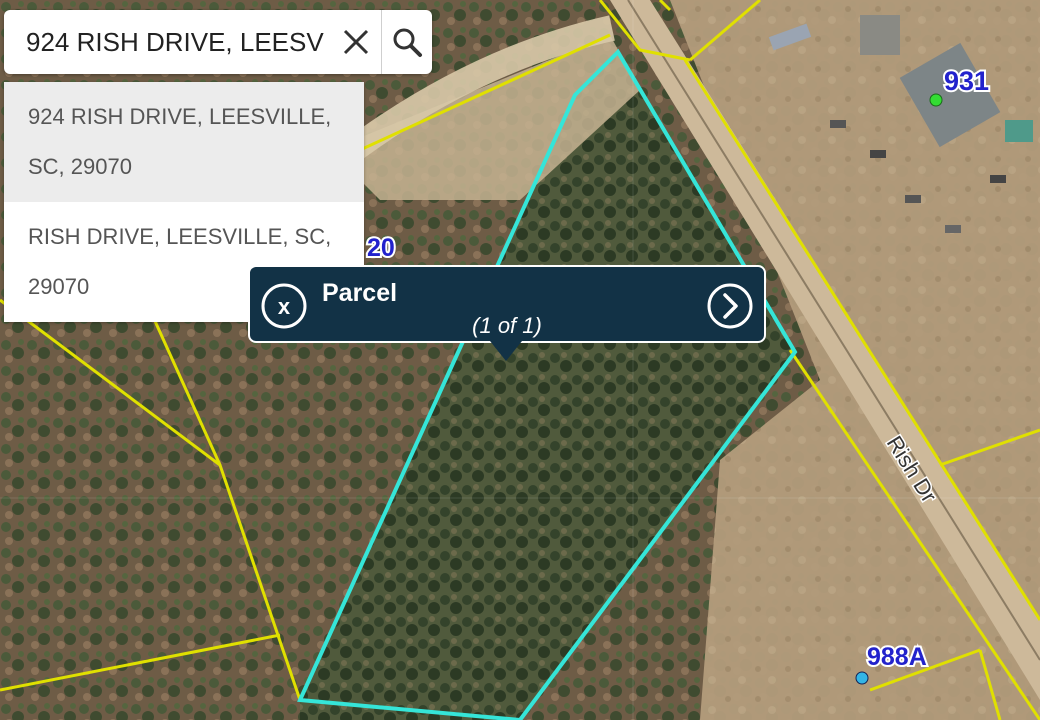 This screenshot has height=720, width=1040. What do you see at coordinates (897, 657) in the screenshot?
I see `parcel-label-988a: 988A` at bounding box center [897, 657].